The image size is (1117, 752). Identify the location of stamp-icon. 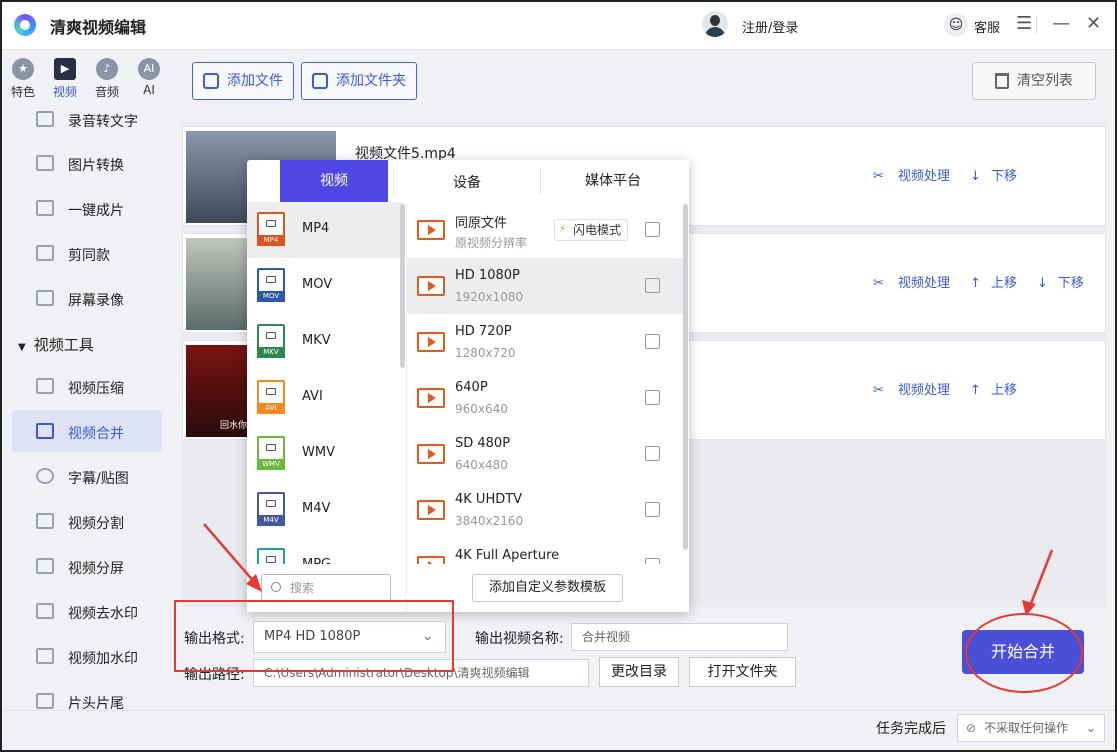
(45, 611).